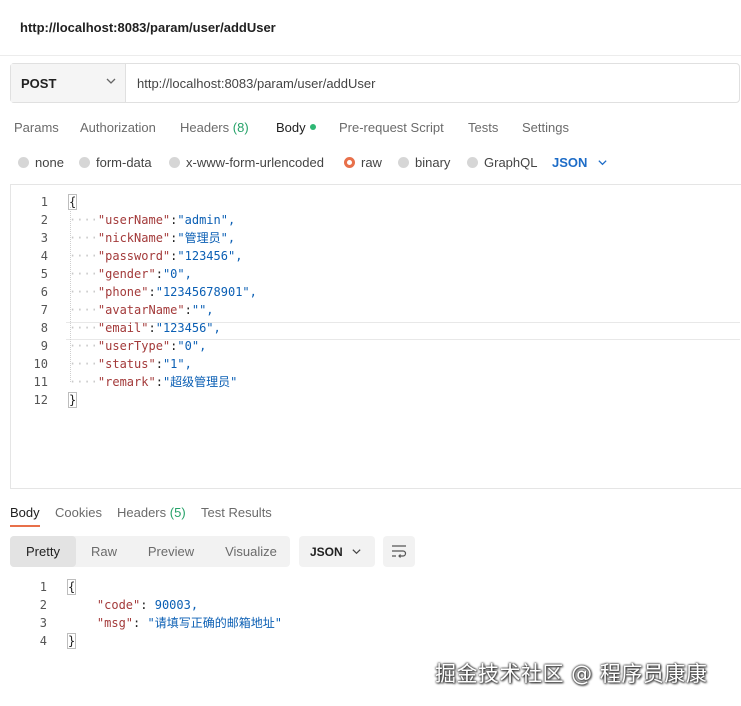 This screenshot has height=706, width=741. What do you see at coordinates (391, 127) in the screenshot?
I see `tab-pre-request-script: Pre-request Script` at bounding box center [391, 127].